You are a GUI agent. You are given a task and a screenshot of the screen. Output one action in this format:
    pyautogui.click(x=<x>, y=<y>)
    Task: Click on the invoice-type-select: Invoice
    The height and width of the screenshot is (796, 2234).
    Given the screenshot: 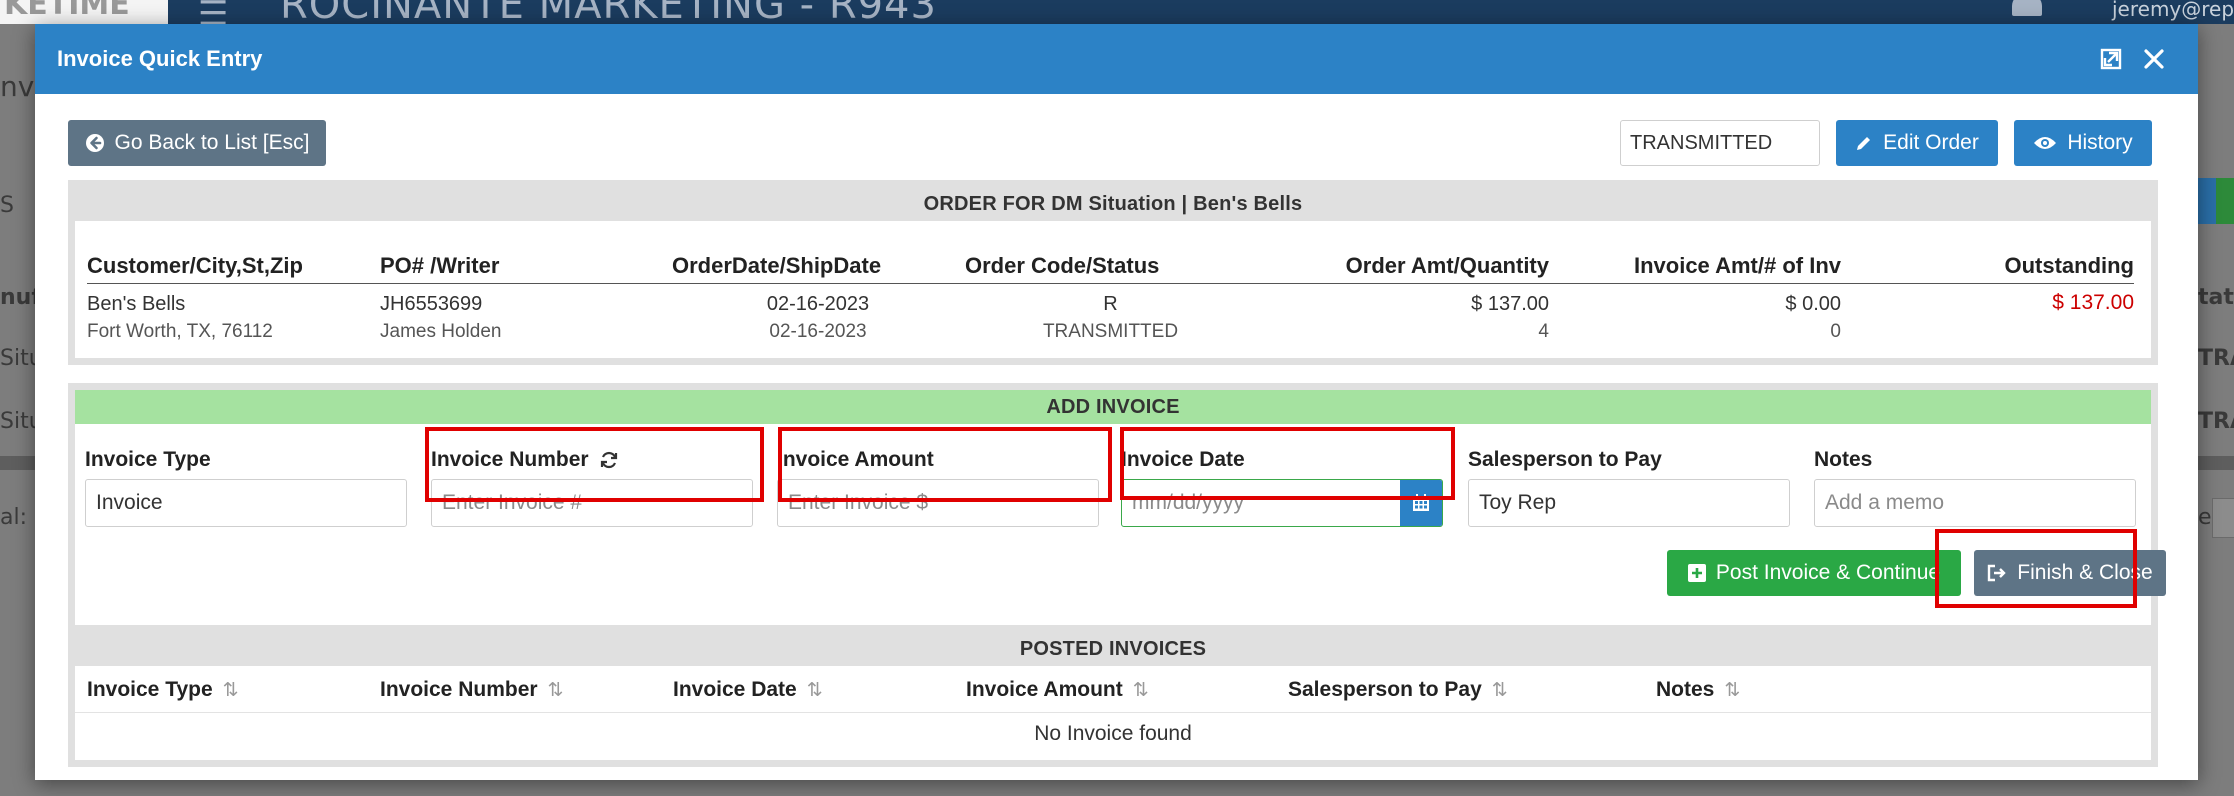 What is the action you would take?
    pyautogui.click(x=246, y=503)
    